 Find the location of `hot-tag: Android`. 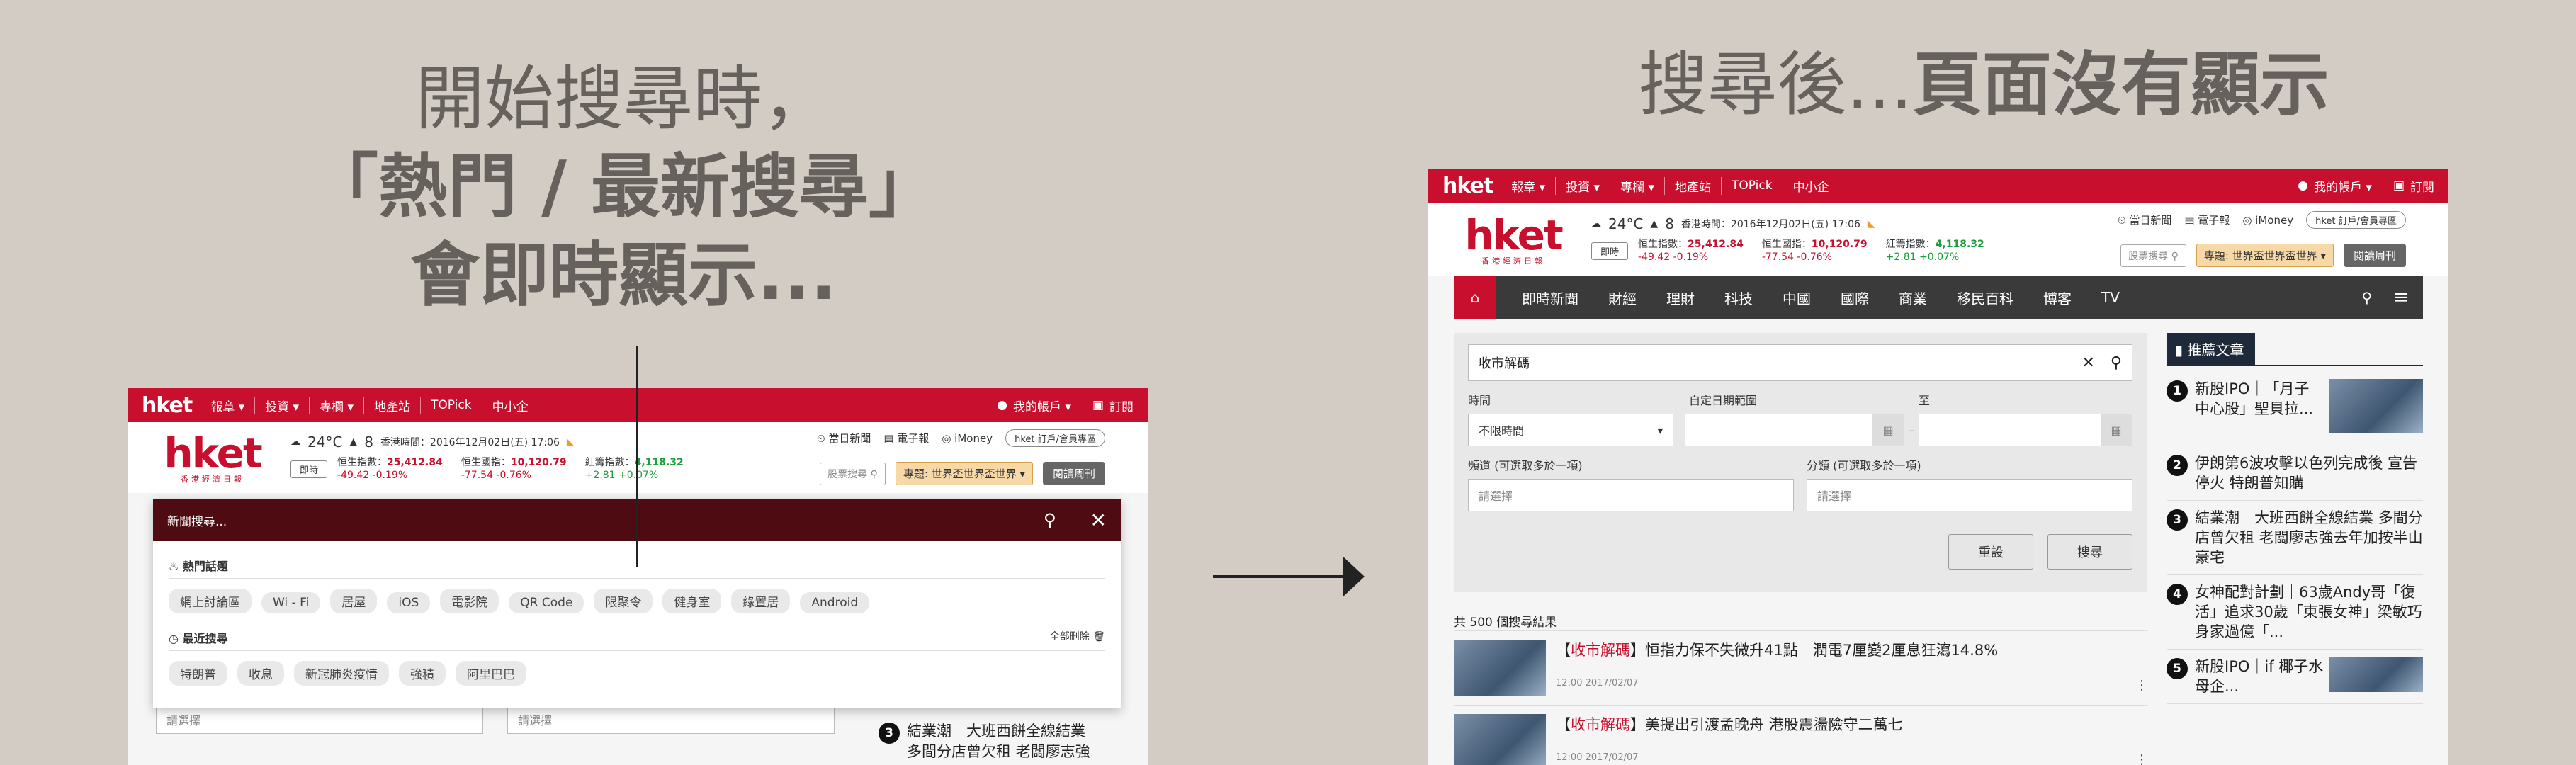

hot-tag: Android is located at coordinates (835, 602).